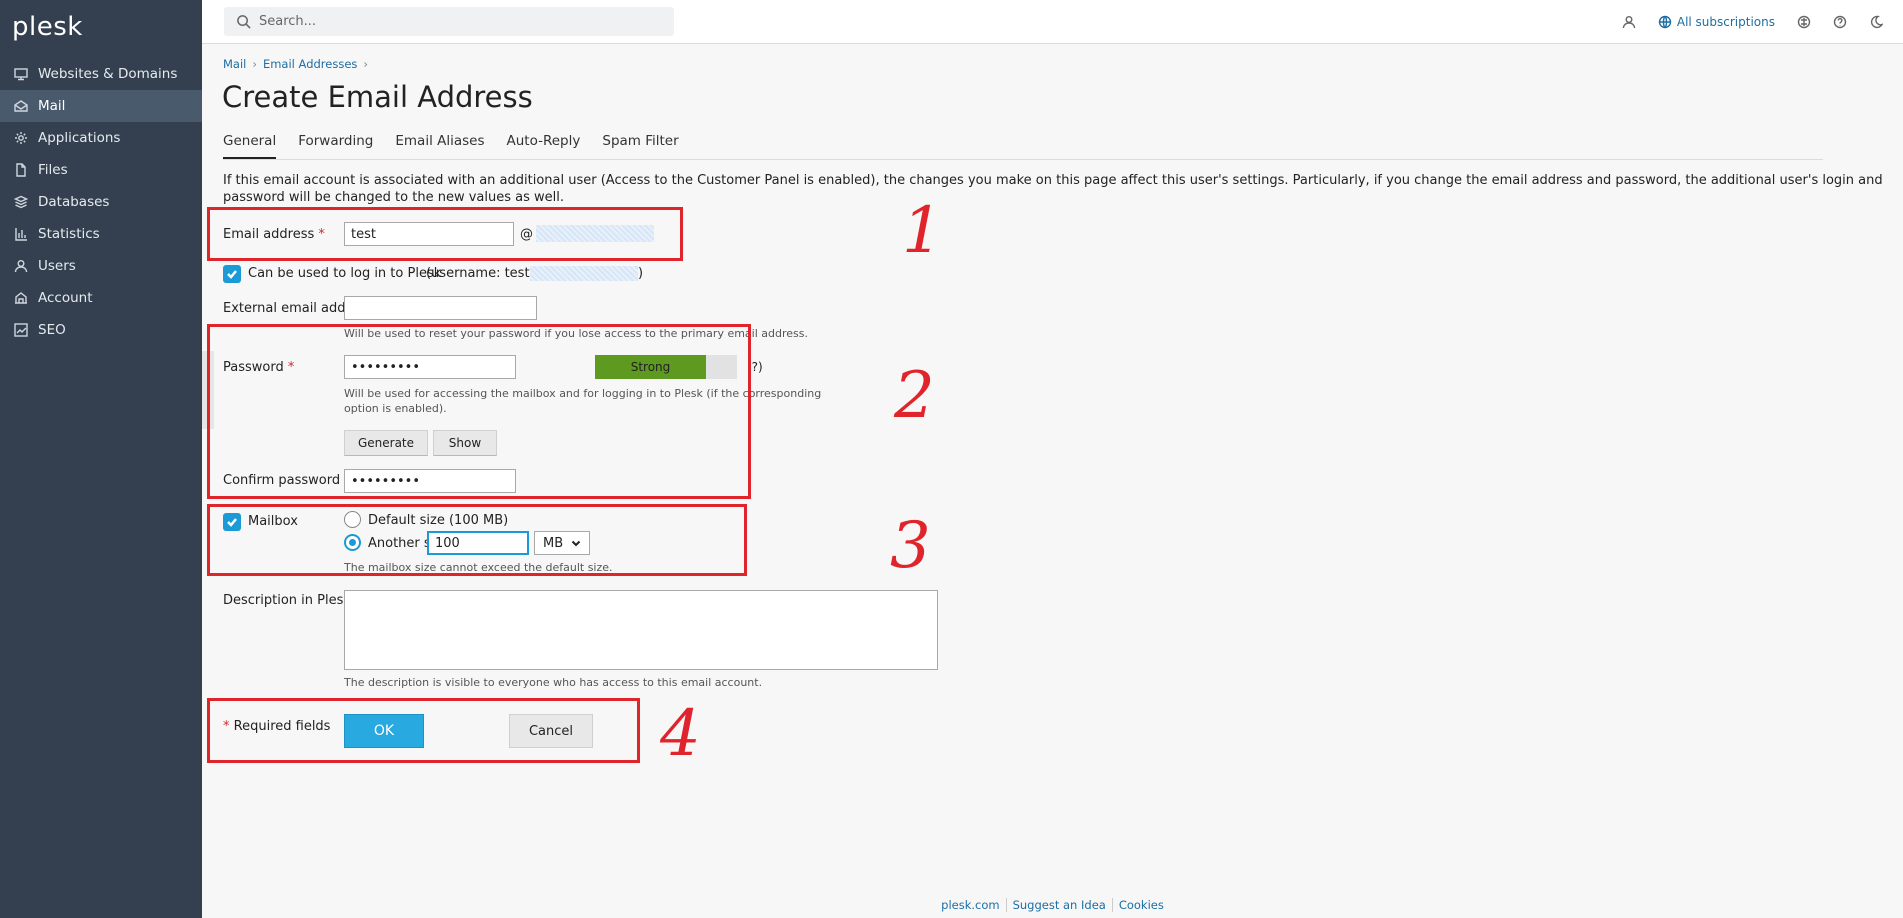  I want to click on redacted-username-domain, so click(584, 273).